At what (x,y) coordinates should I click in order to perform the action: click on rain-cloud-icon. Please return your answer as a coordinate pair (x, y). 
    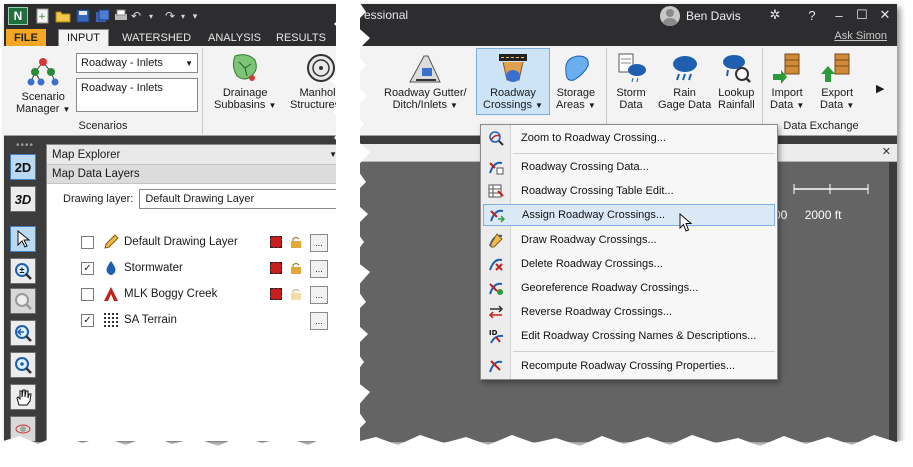
    Looking at the image, I should click on (685, 68).